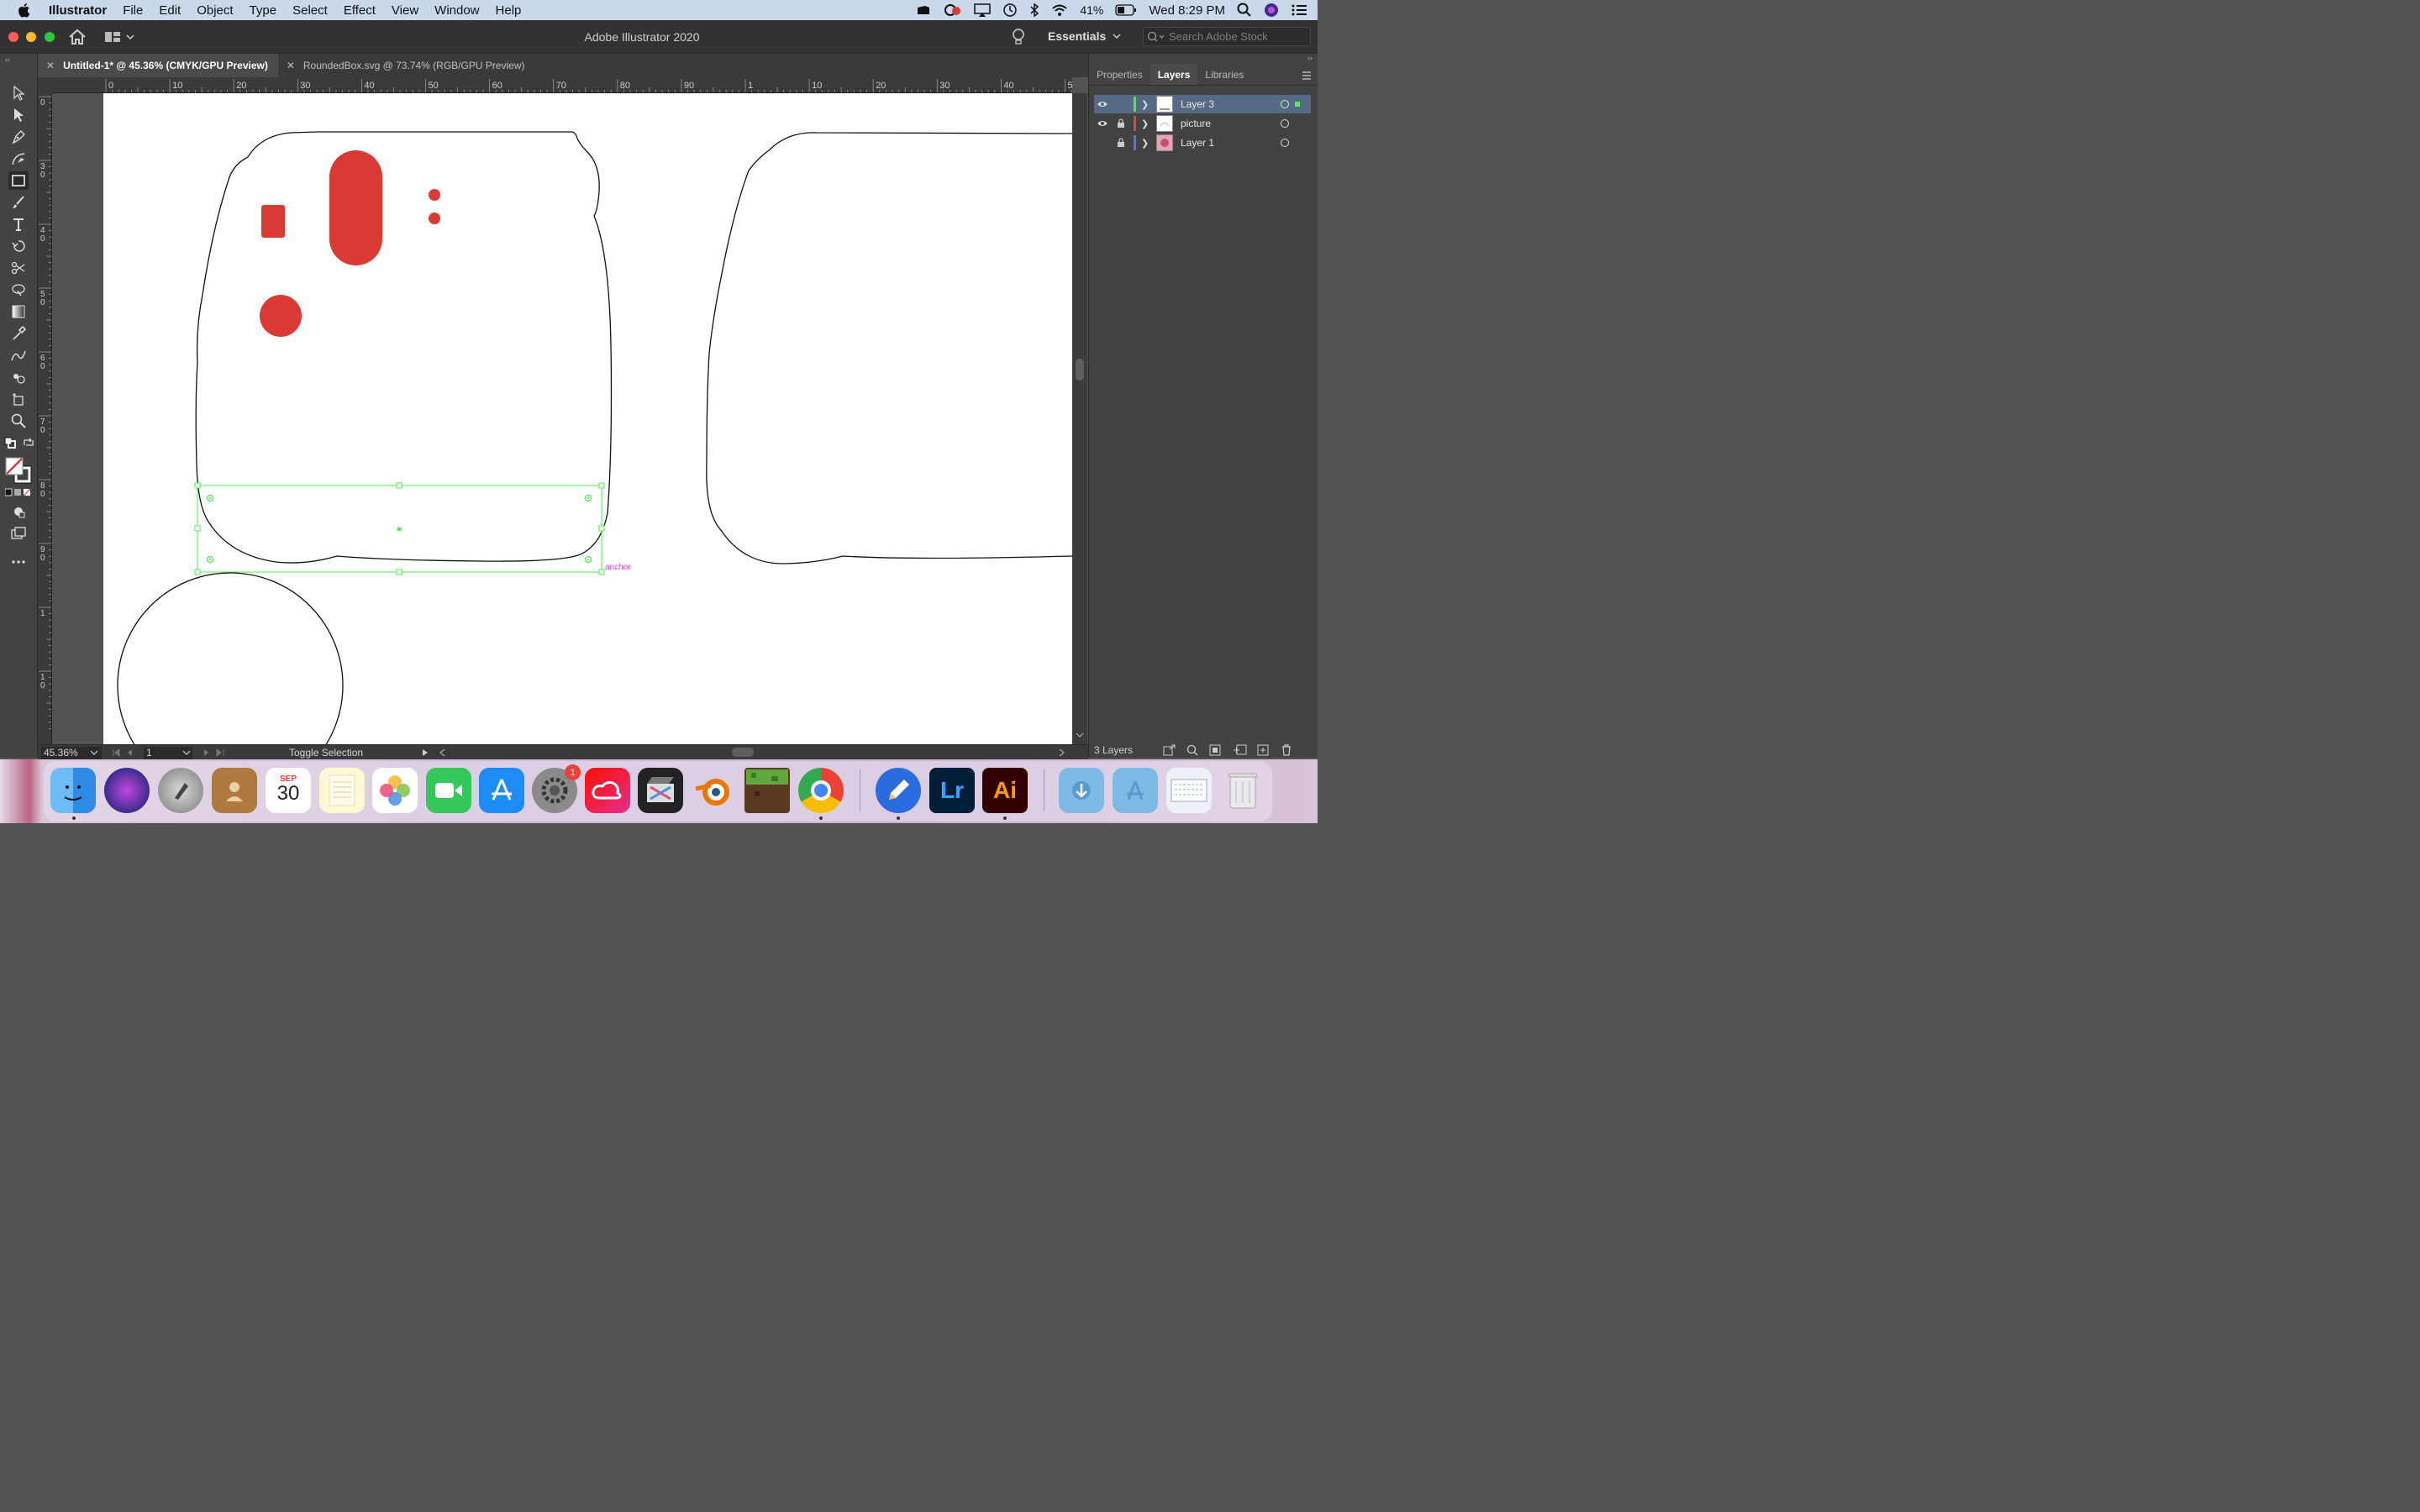 This screenshot has width=2420, height=1512. Describe the element at coordinates (127, 790) in the screenshot. I see `siri-app-icon` at that location.